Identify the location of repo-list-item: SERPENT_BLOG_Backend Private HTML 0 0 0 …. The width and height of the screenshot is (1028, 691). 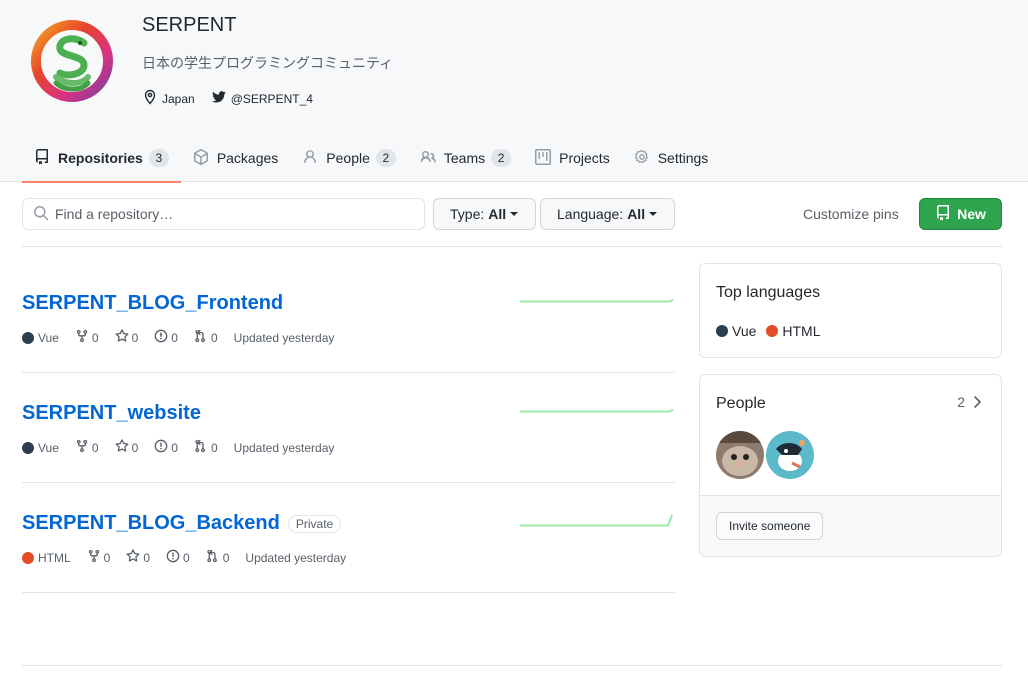
(348, 538).